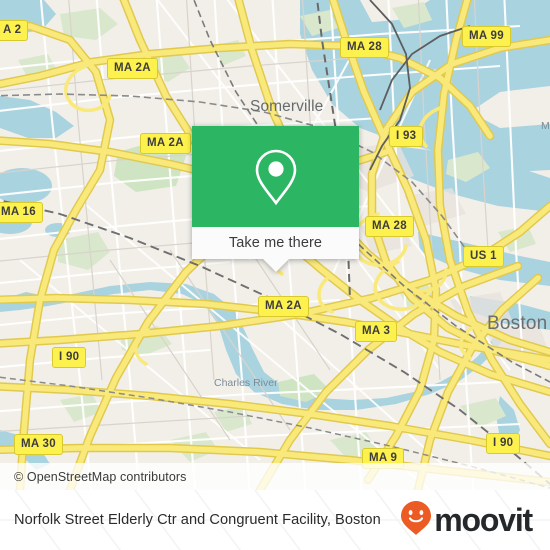 The height and width of the screenshot is (550, 550). I want to click on take-me-there-label: Take me there, so click(275, 243).